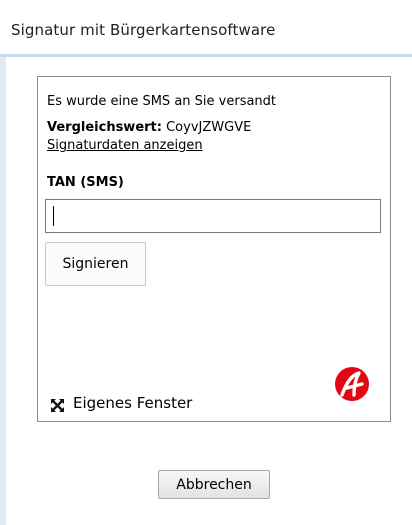 The height and width of the screenshot is (525, 412). What do you see at coordinates (162, 101) in the screenshot?
I see `sms-sent-message: Es wurde eine SMS an Sie versandt` at bounding box center [162, 101].